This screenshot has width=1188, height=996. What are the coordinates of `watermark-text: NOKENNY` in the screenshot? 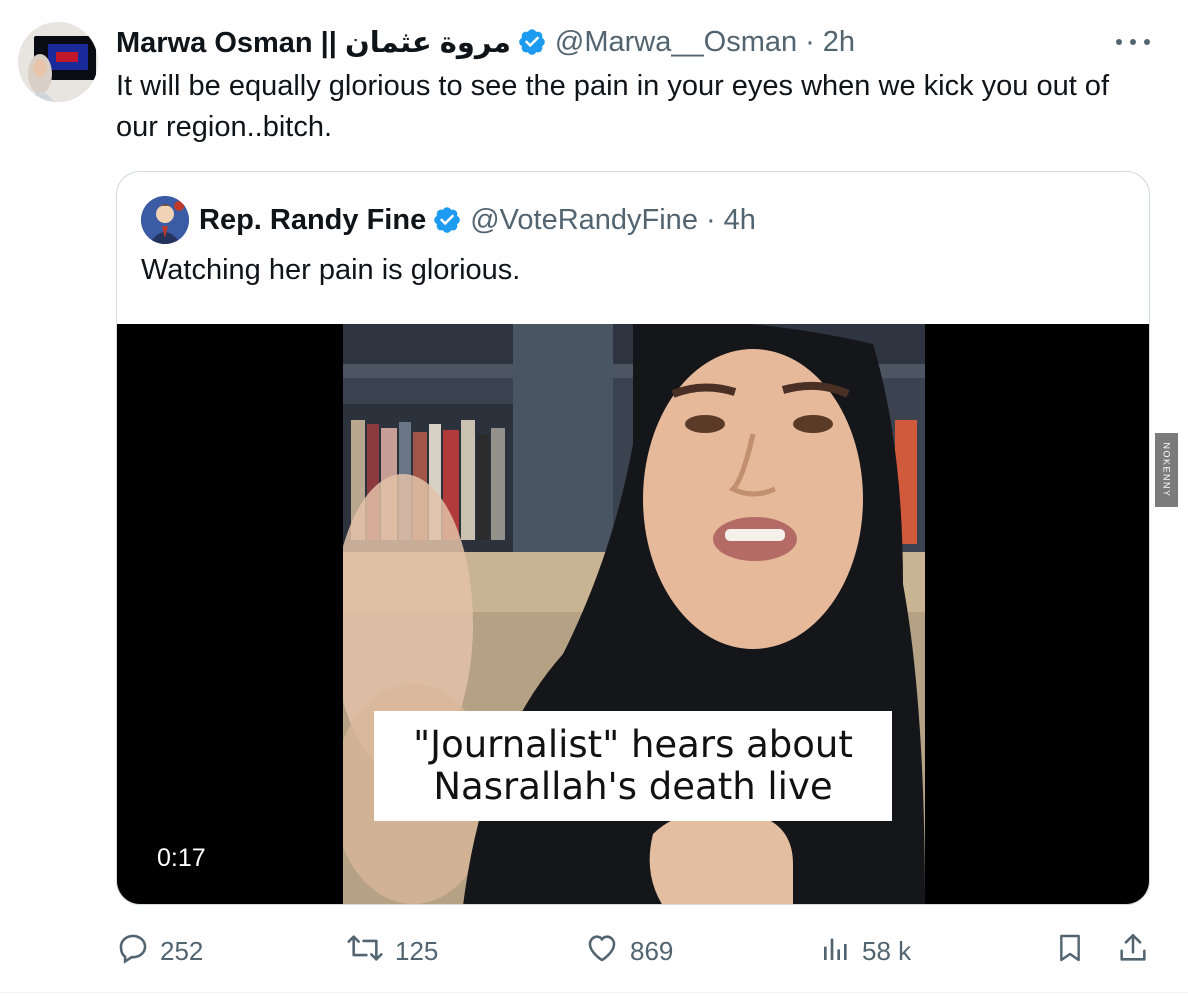 It's located at (1166, 470).